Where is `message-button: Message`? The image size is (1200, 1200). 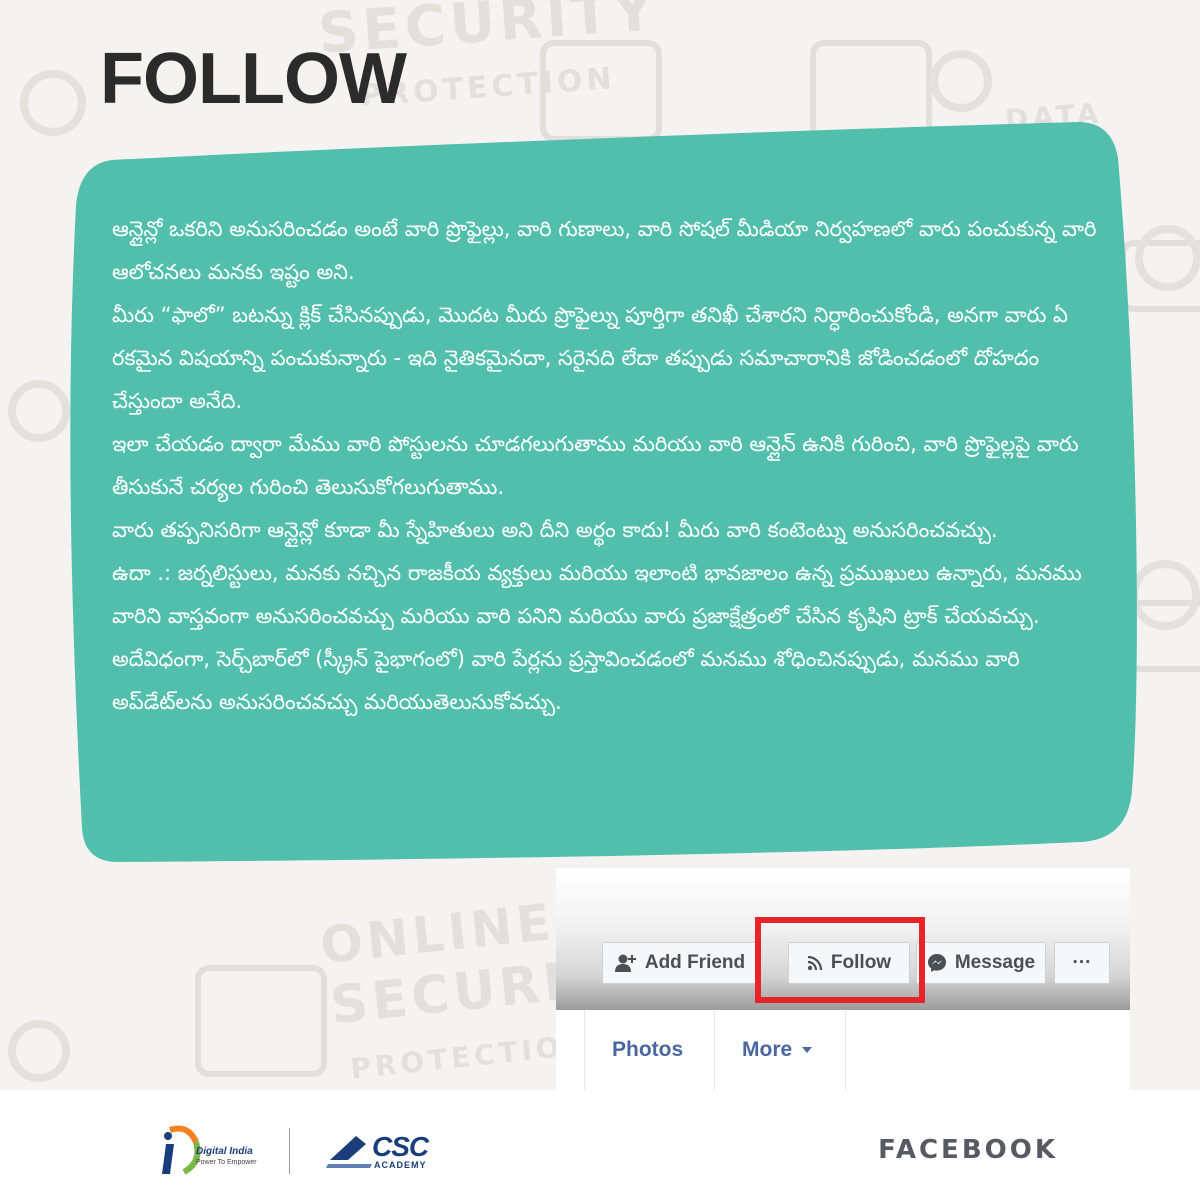 message-button: Message is located at coordinates (981, 963).